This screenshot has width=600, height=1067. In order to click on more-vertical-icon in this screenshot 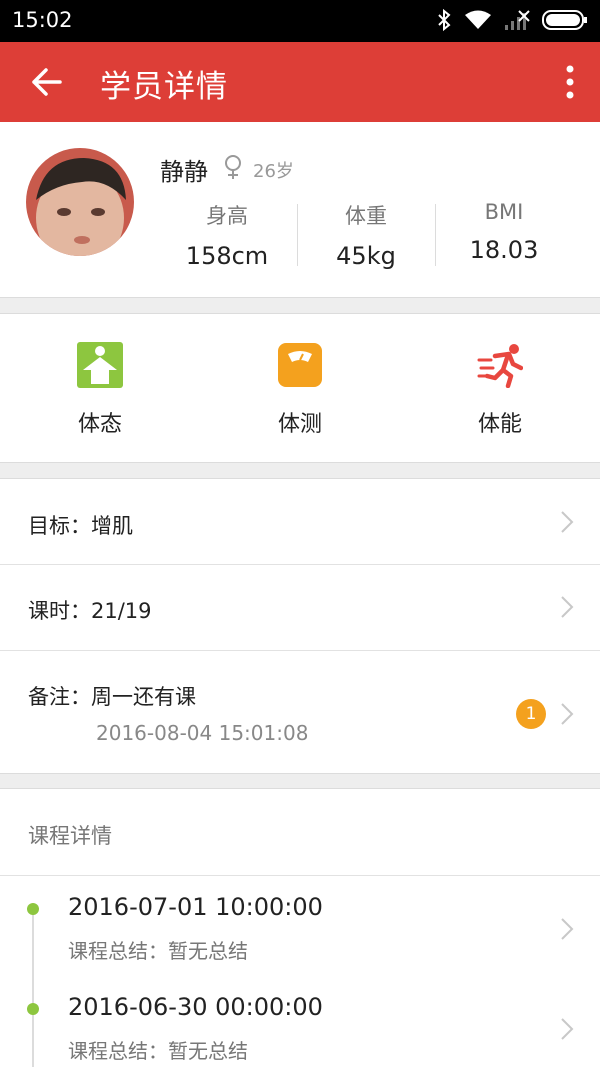, I will do `click(570, 82)`.